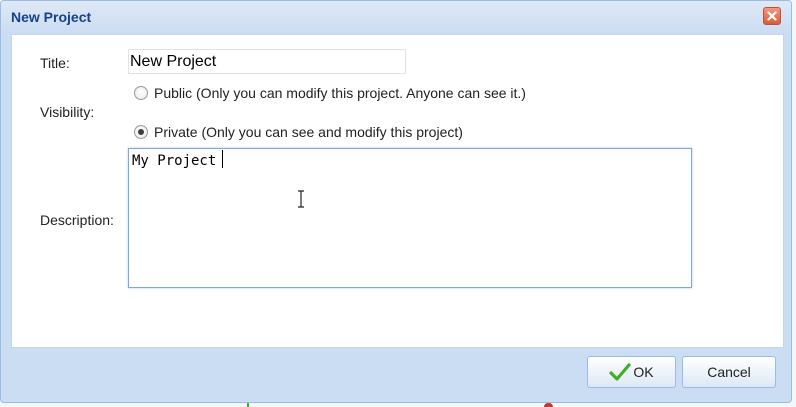  I want to click on cancel-button: Cancel, so click(729, 372).